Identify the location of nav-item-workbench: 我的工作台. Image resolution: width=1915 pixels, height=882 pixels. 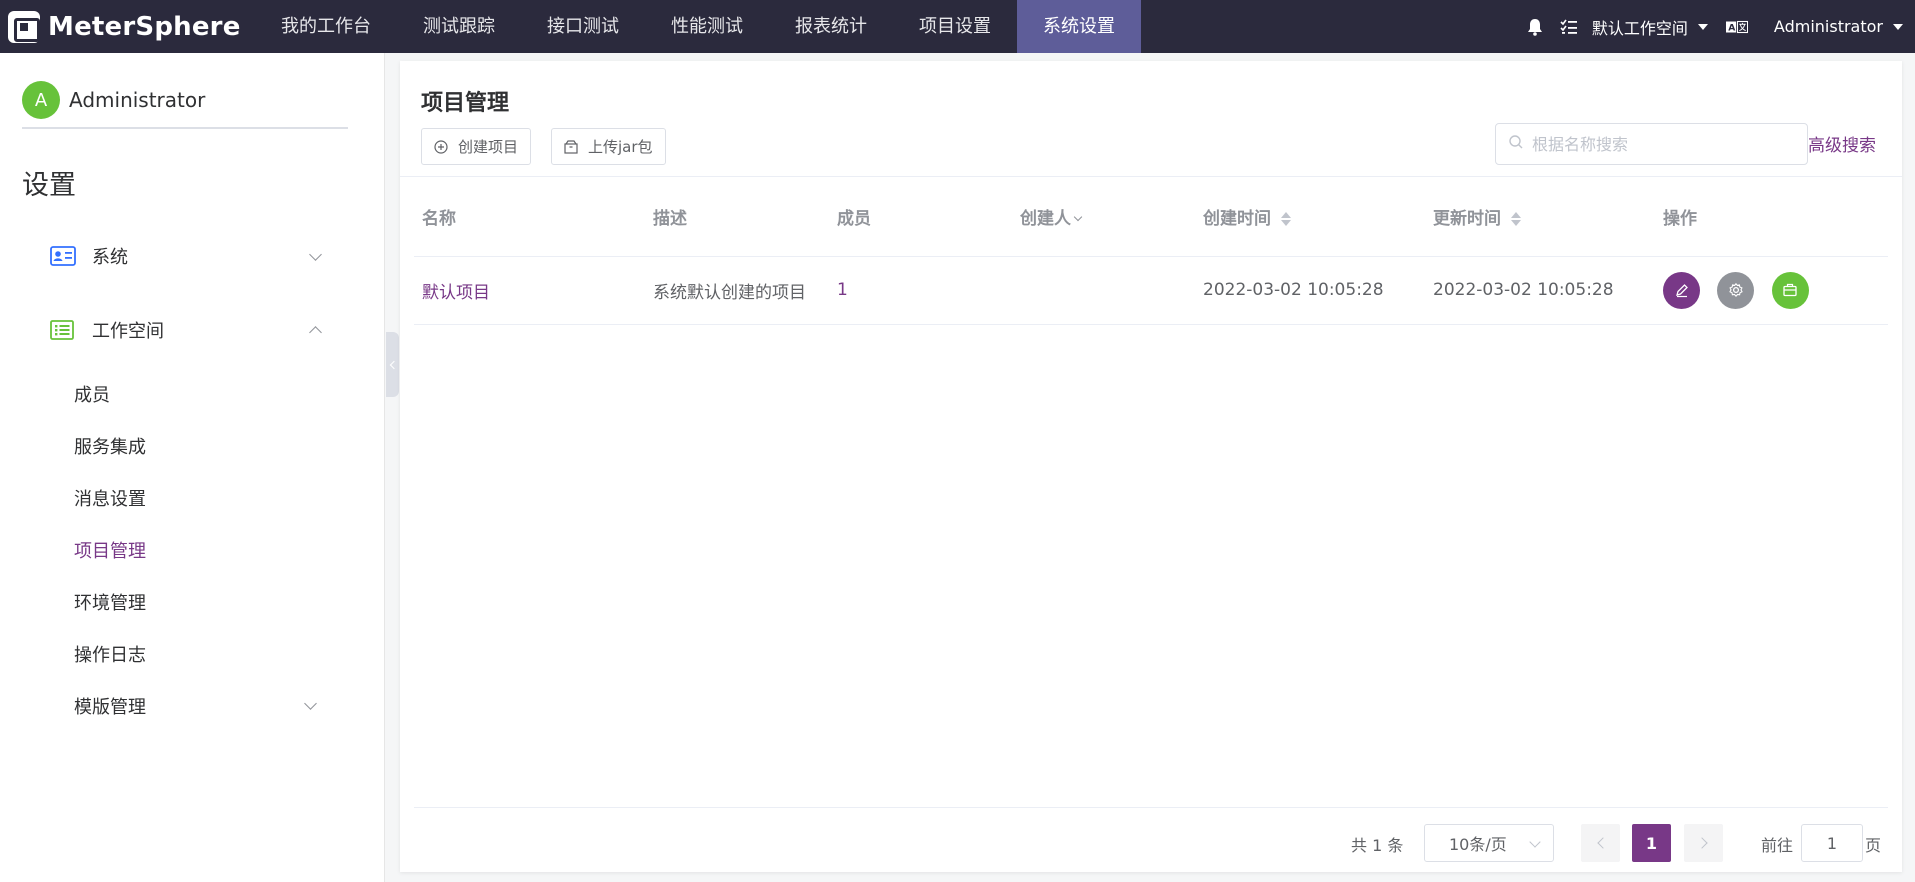
(326, 26).